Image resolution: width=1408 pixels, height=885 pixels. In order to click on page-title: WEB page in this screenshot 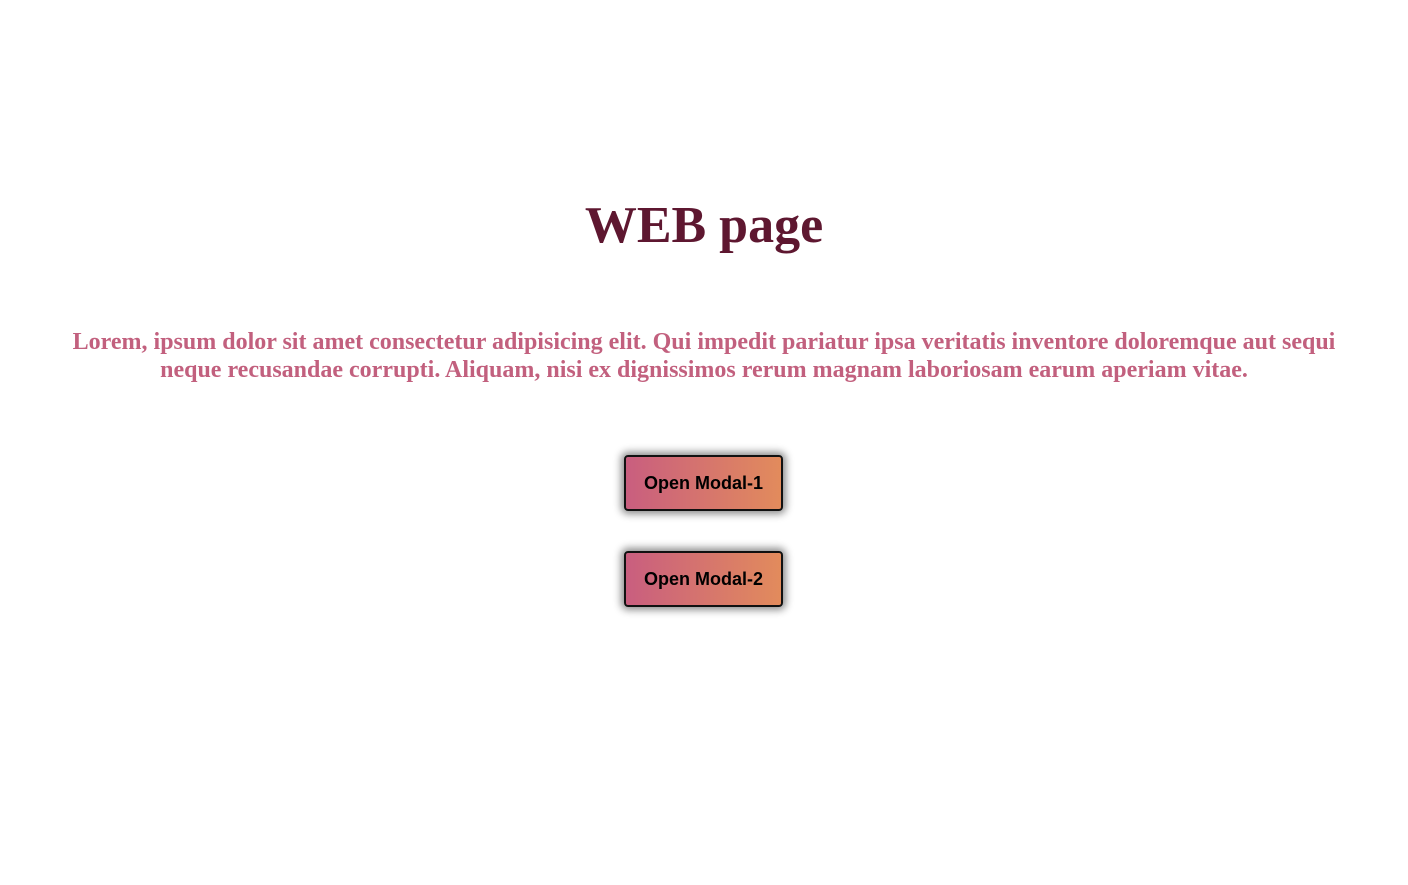, I will do `click(704, 225)`.